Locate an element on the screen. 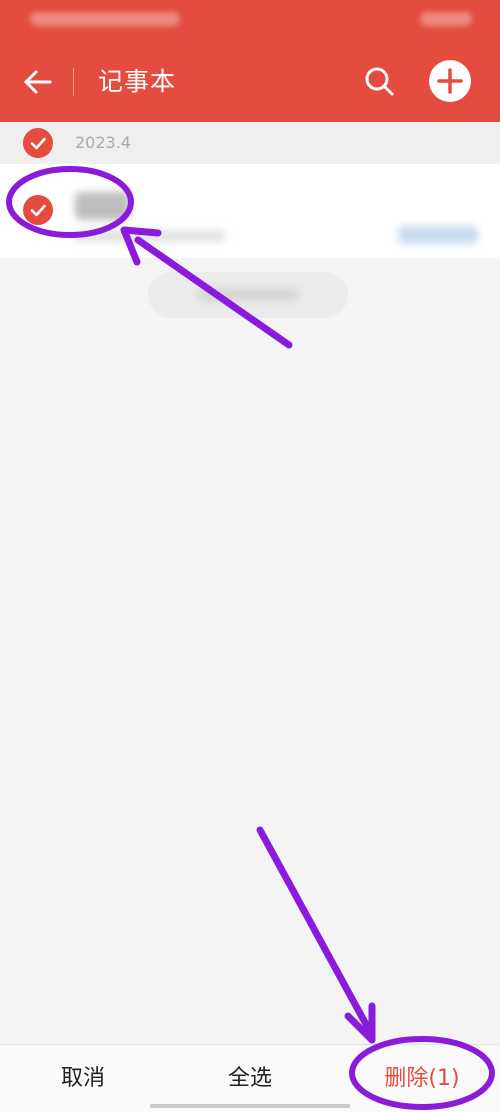 This screenshot has height=1112, width=500. note-tag-blurred is located at coordinates (438, 235).